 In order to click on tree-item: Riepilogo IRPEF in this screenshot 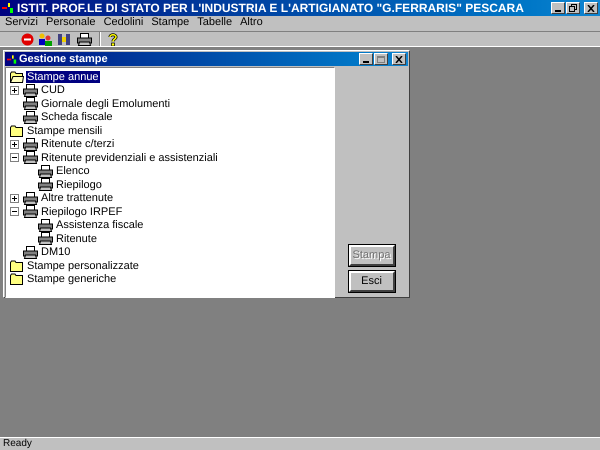, I will do `click(82, 212)`.